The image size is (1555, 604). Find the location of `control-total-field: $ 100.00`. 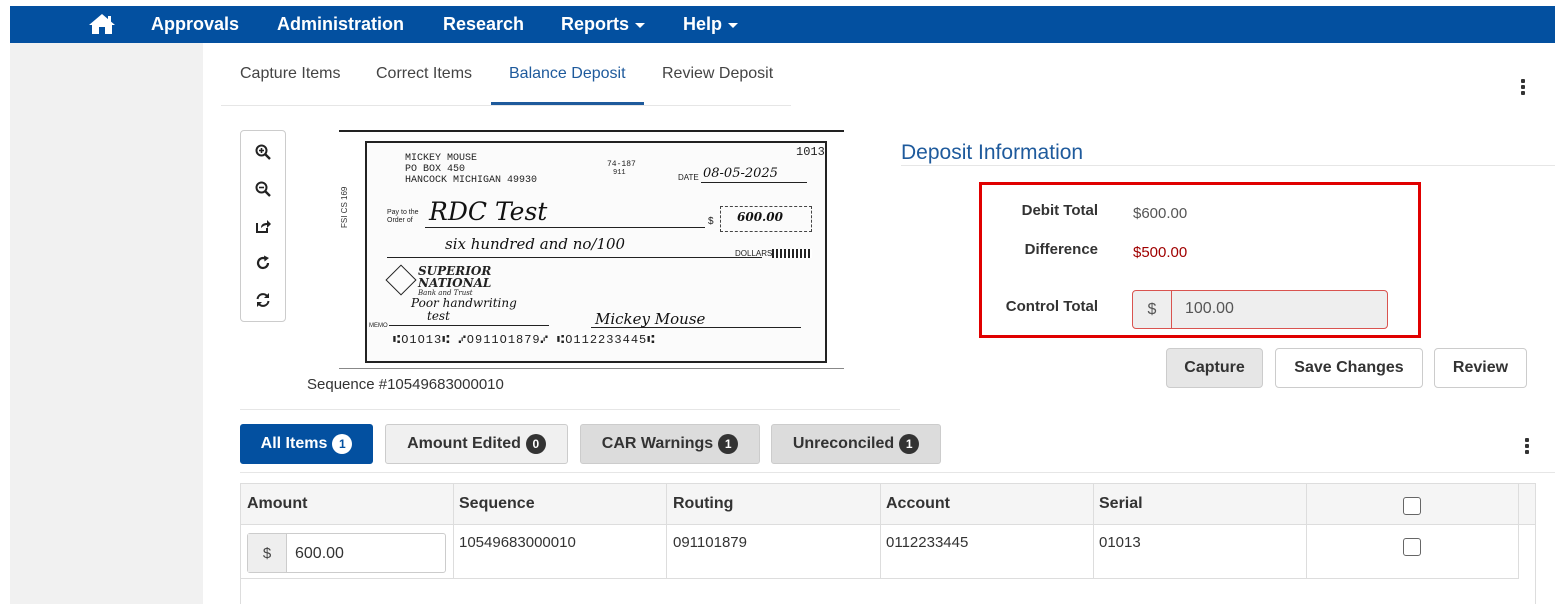

control-total-field: $ 100.00 is located at coordinates (1260, 309).